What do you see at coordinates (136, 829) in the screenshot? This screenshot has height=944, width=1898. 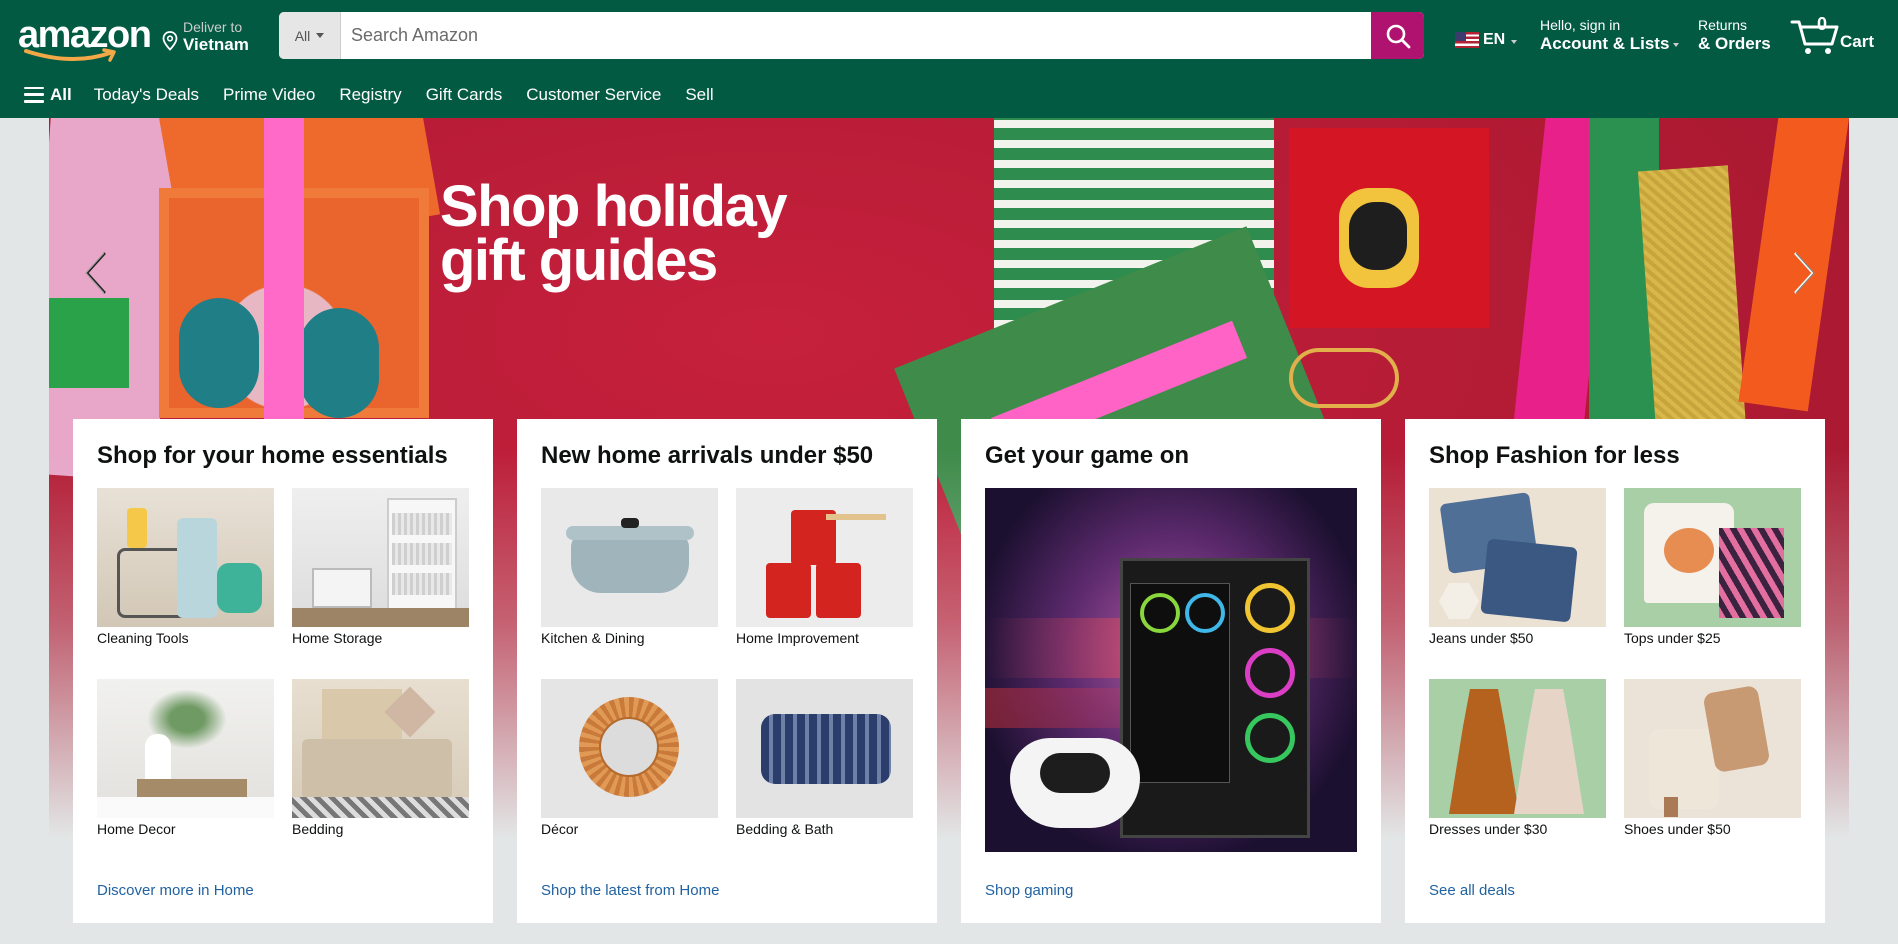 I see `tile-label: Home Decor` at bounding box center [136, 829].